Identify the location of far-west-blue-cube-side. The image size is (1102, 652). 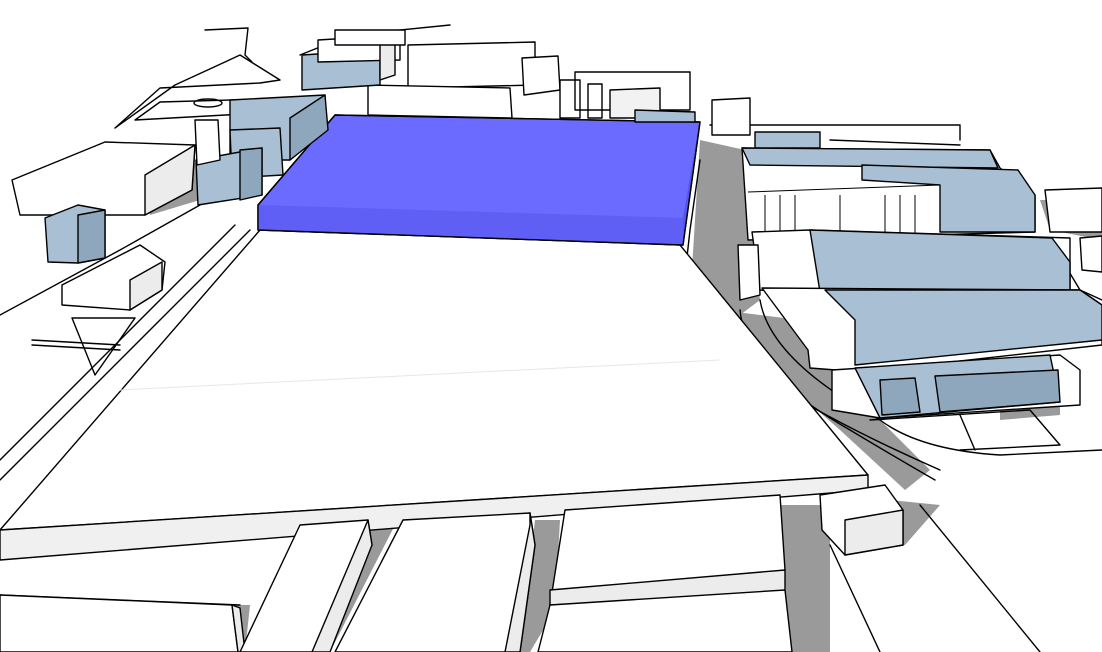
(91, 236).